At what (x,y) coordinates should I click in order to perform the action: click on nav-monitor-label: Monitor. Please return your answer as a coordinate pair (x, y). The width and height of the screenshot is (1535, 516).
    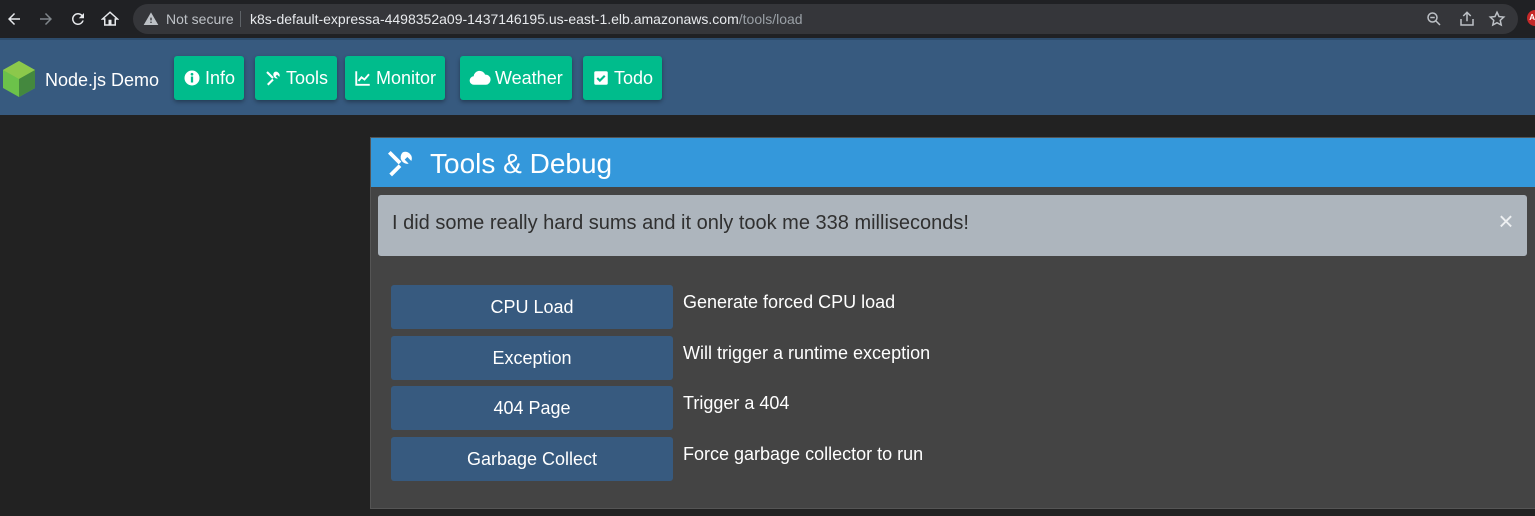
    Looking at the image, I should click on (406, 77).